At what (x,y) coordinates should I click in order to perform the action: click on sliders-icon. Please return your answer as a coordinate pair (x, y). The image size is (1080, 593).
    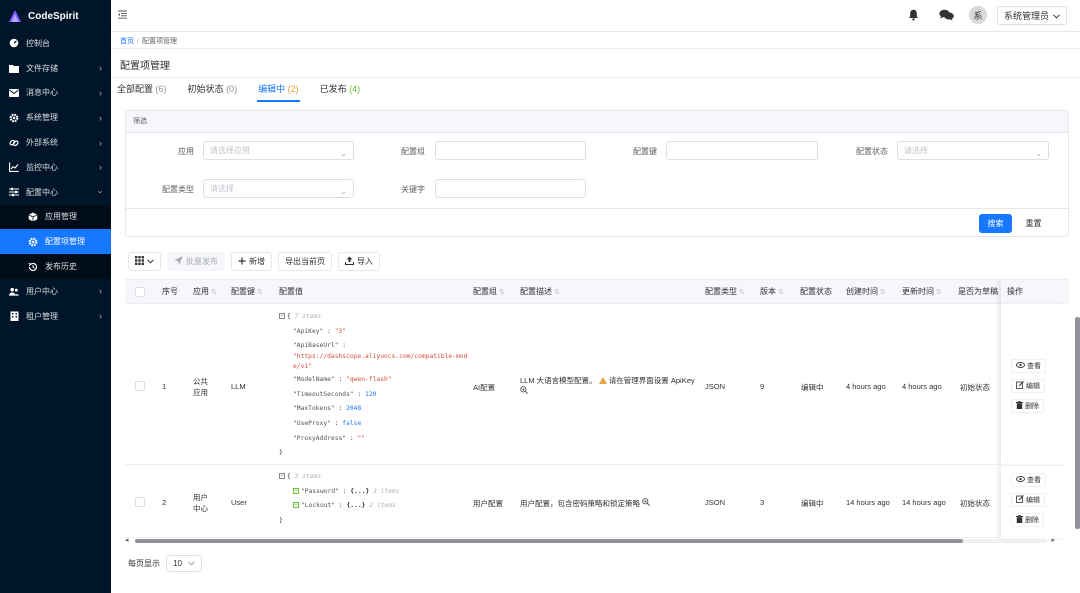
    Looking at the image, I should click on (14, 192).